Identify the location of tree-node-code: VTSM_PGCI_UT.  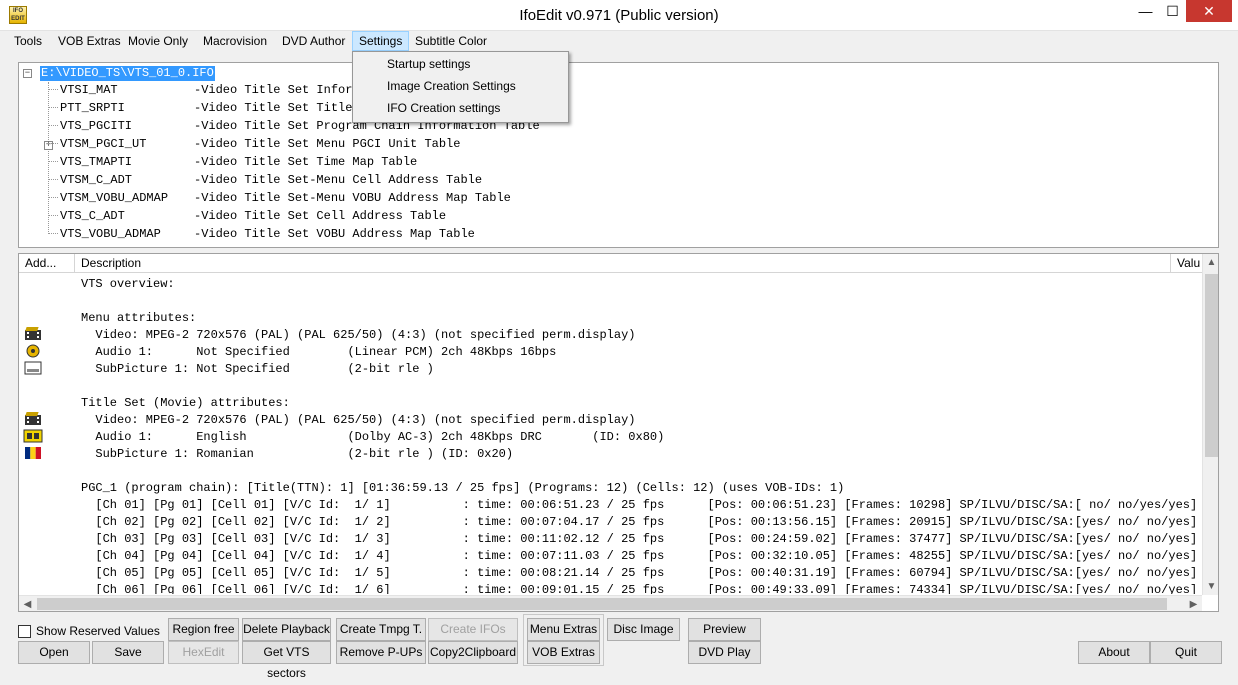
(103, 144).